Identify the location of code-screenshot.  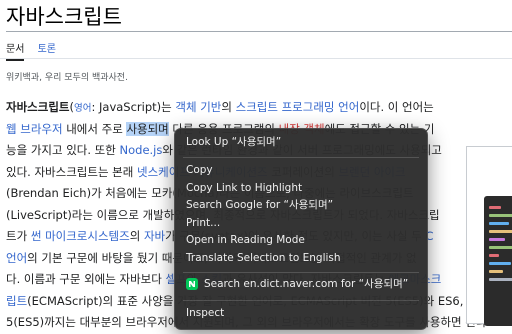
(498, 261).